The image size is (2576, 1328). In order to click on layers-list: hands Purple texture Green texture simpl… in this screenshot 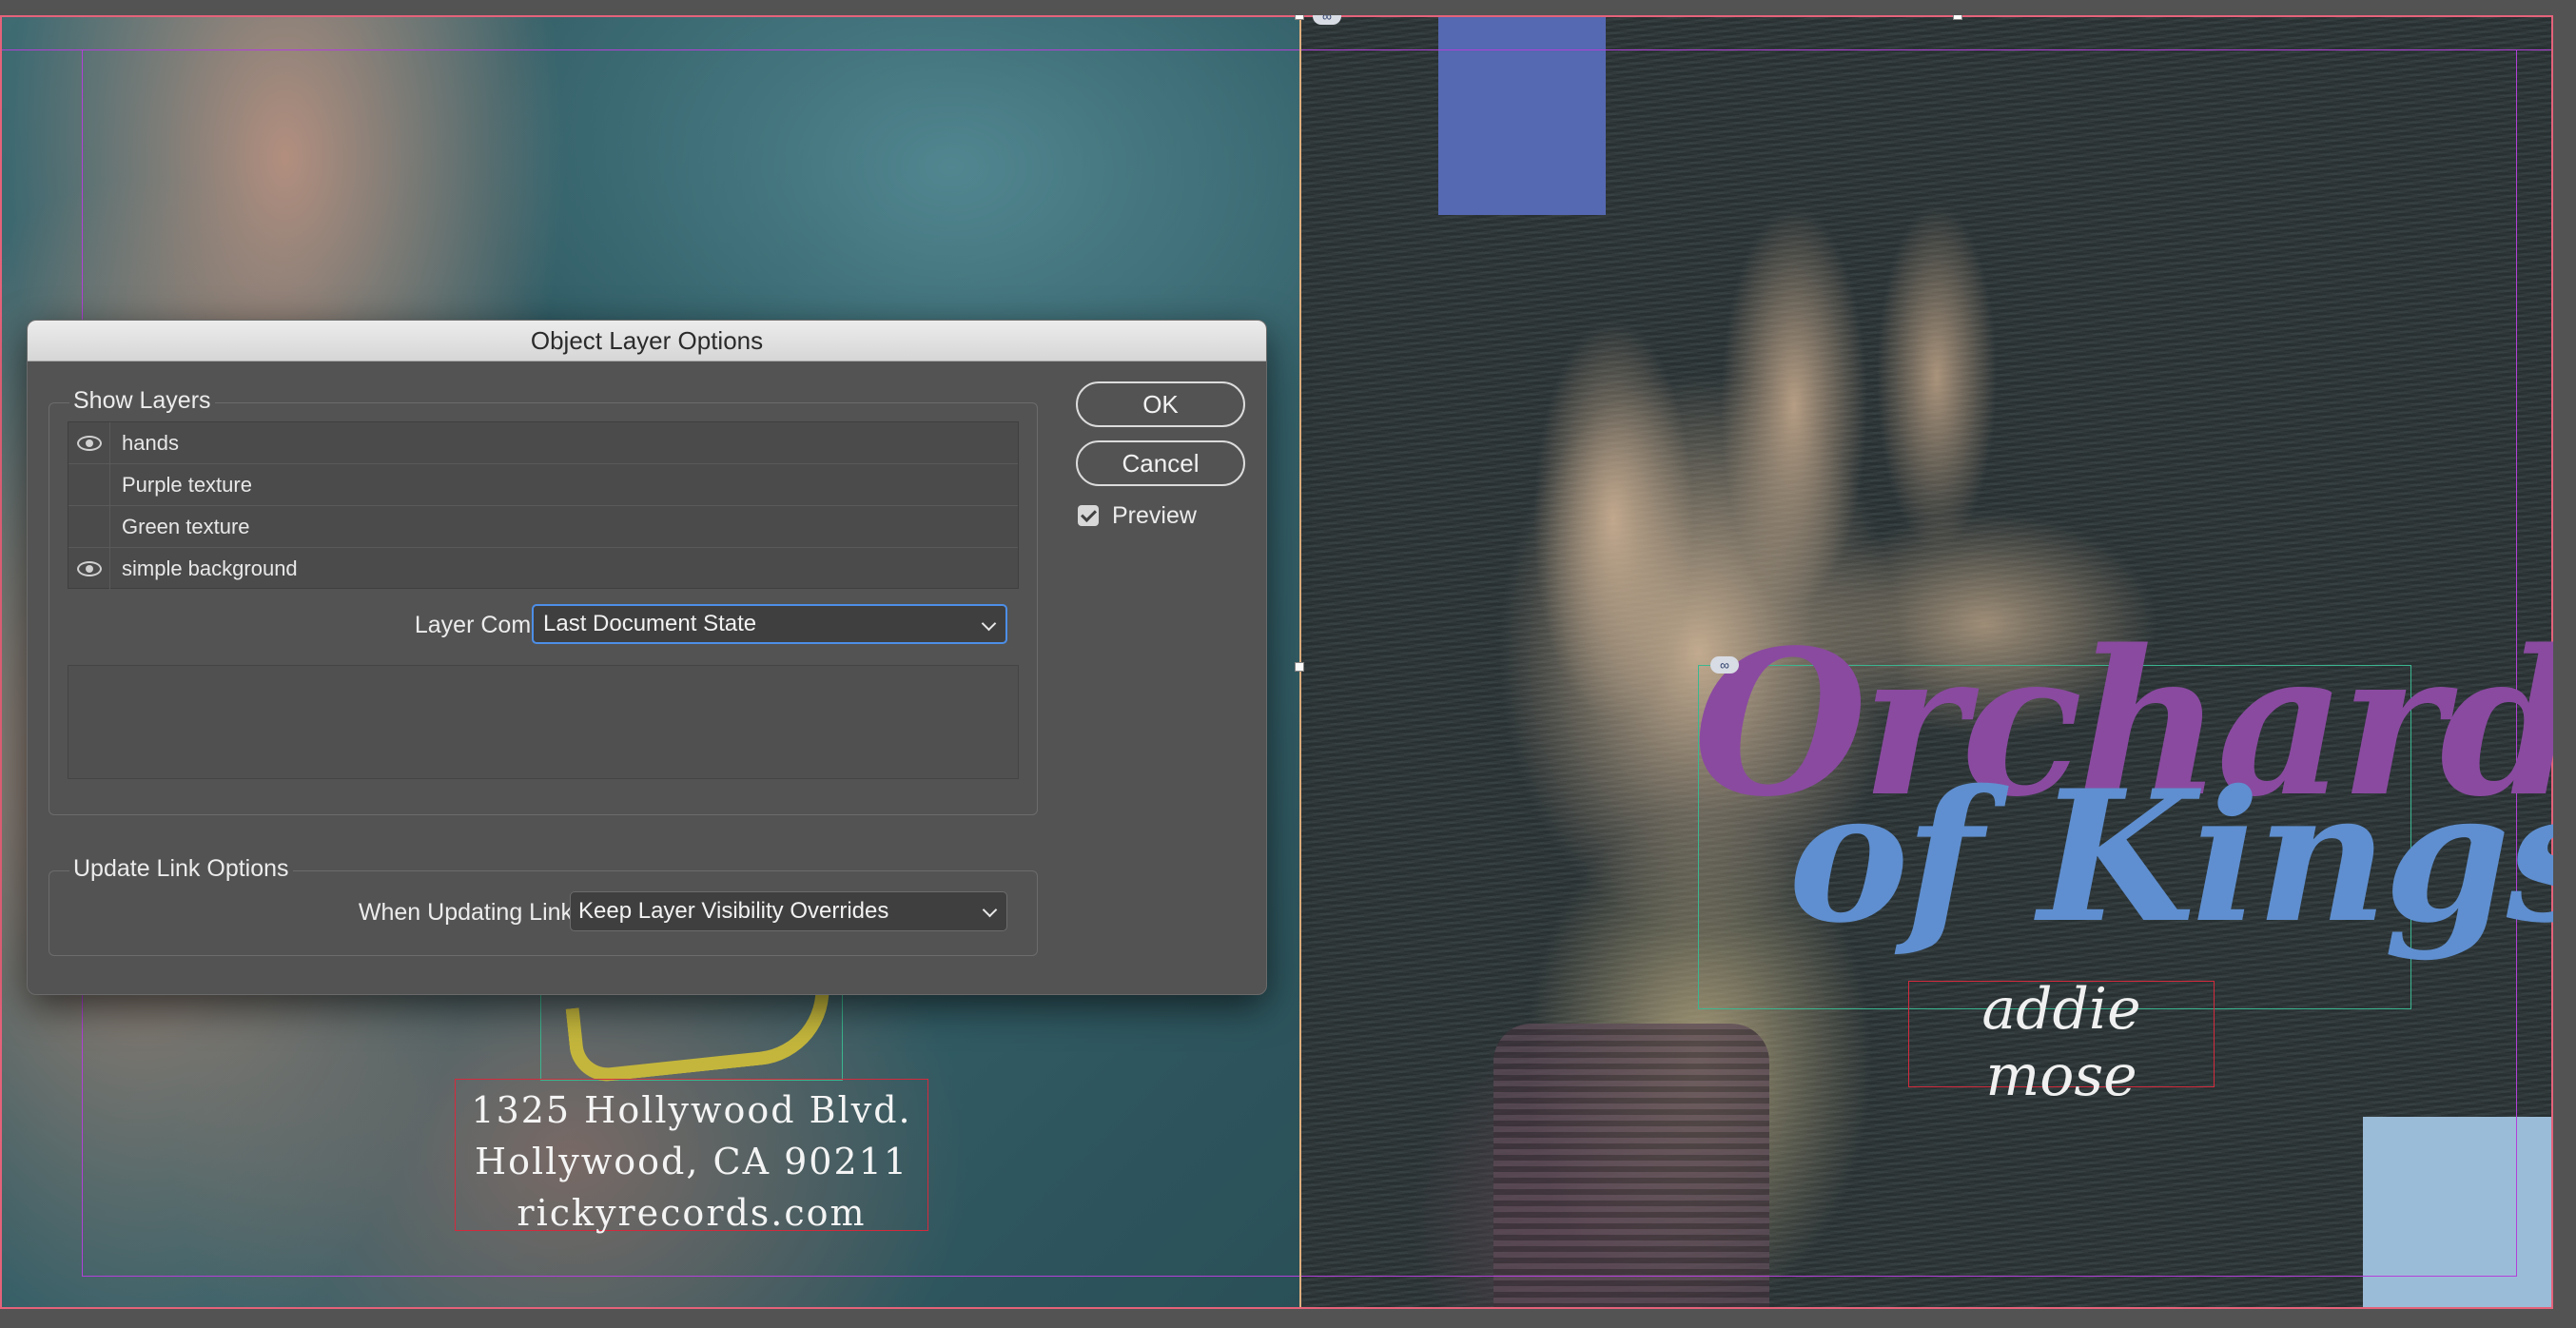, I will do `click(544, 505)`.